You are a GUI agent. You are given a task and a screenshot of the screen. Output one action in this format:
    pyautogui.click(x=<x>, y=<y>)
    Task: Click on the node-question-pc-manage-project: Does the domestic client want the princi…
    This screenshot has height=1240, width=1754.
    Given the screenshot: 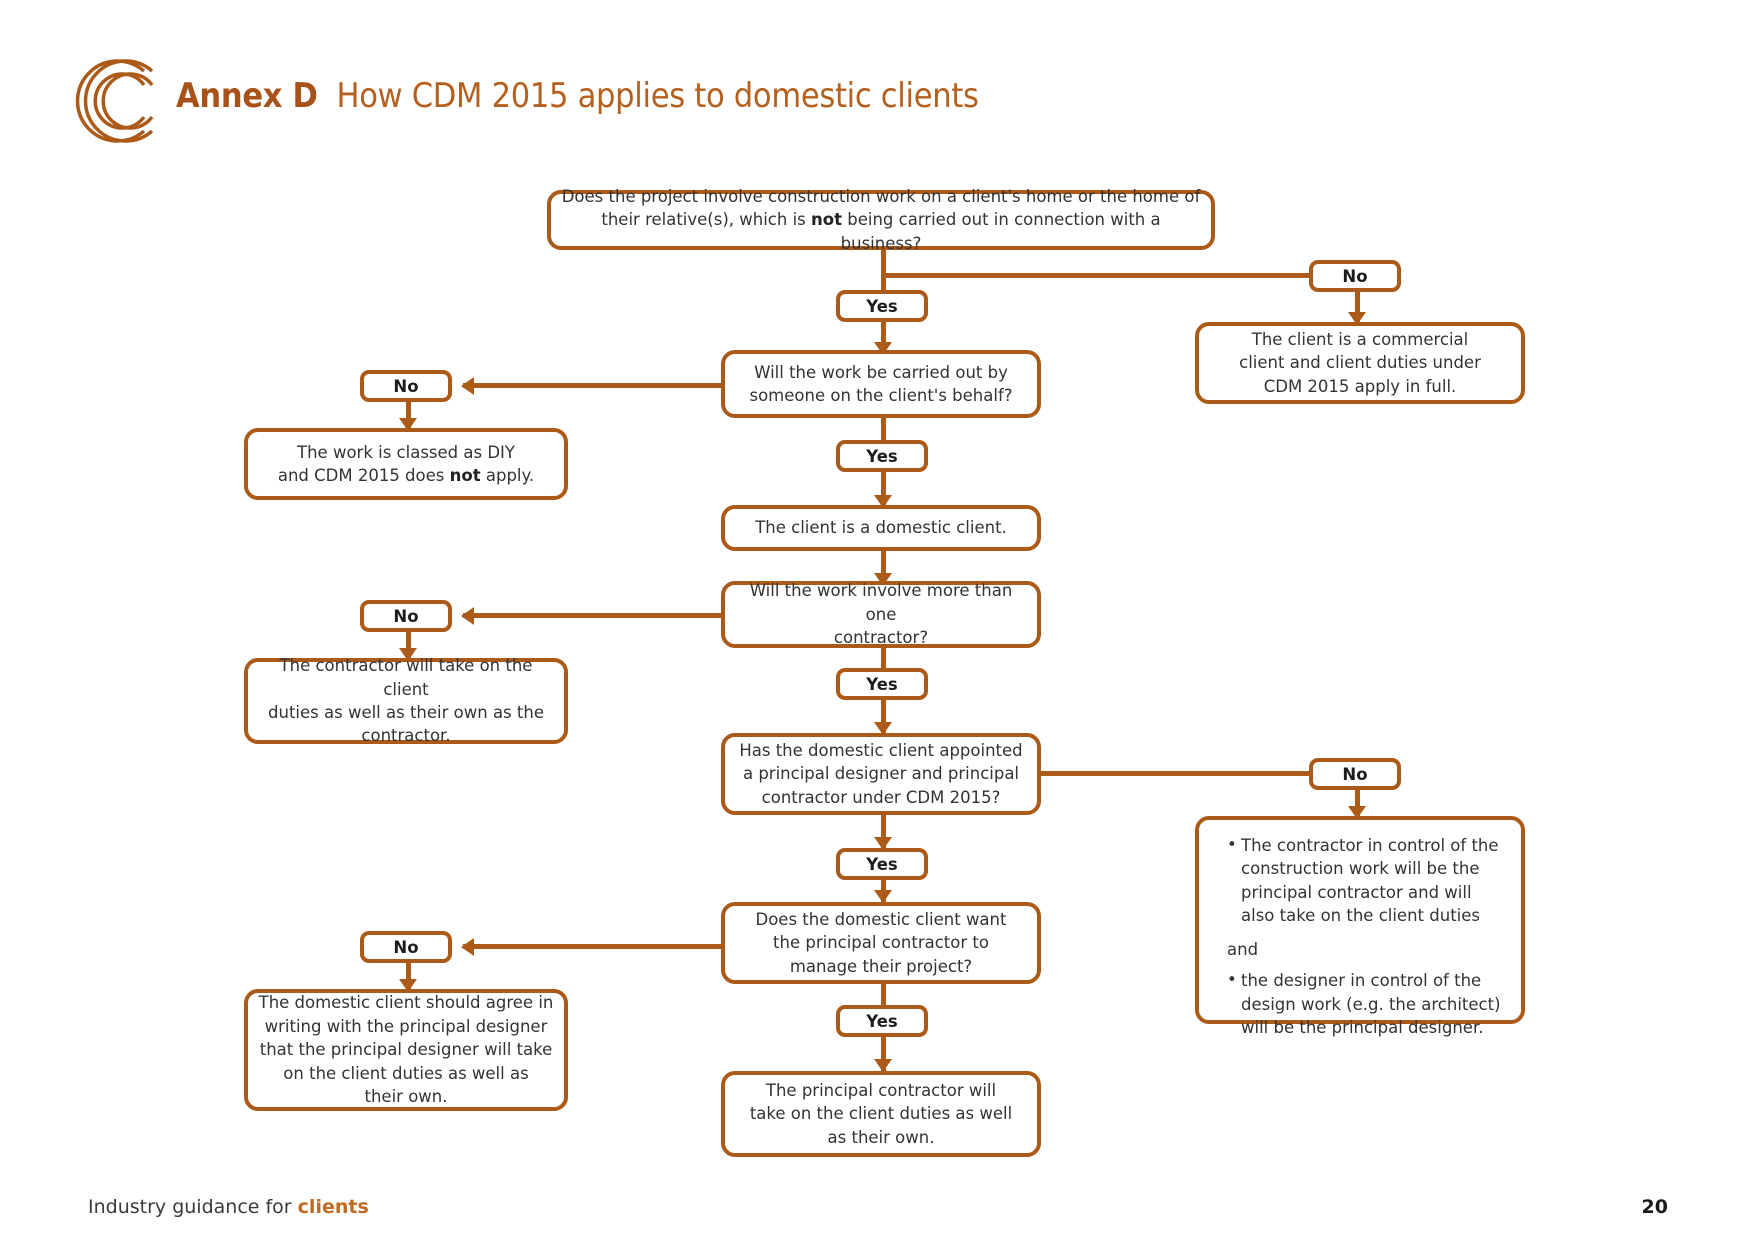 What is the action you would take?
    pyautogui.click(x=881, y=943)
    